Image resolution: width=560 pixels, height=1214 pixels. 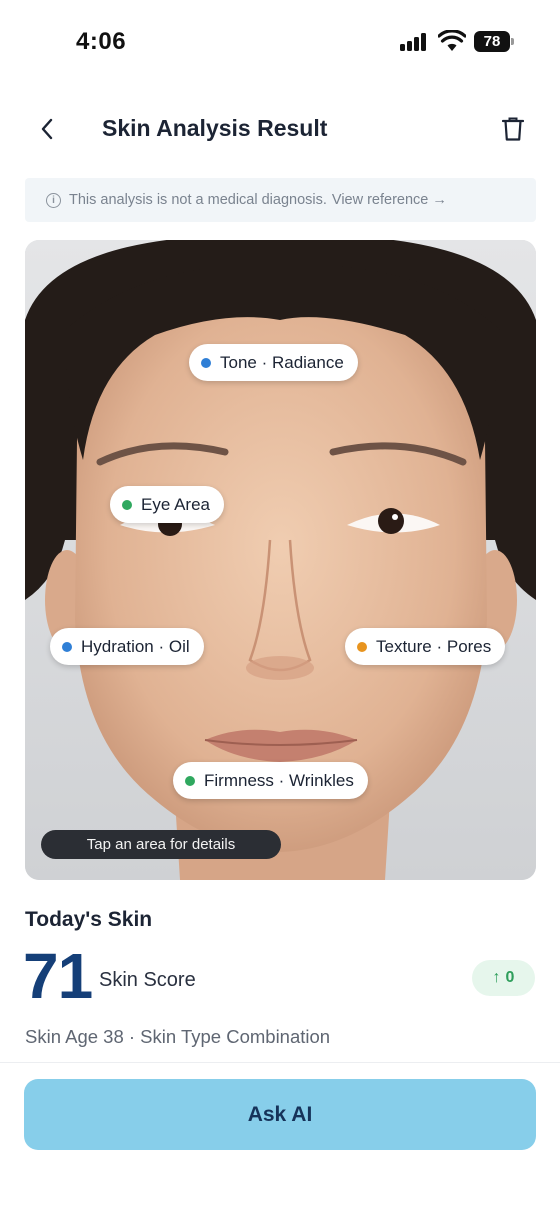 I want to click on today-title: Today's Skin, so click(x=89, y=919).